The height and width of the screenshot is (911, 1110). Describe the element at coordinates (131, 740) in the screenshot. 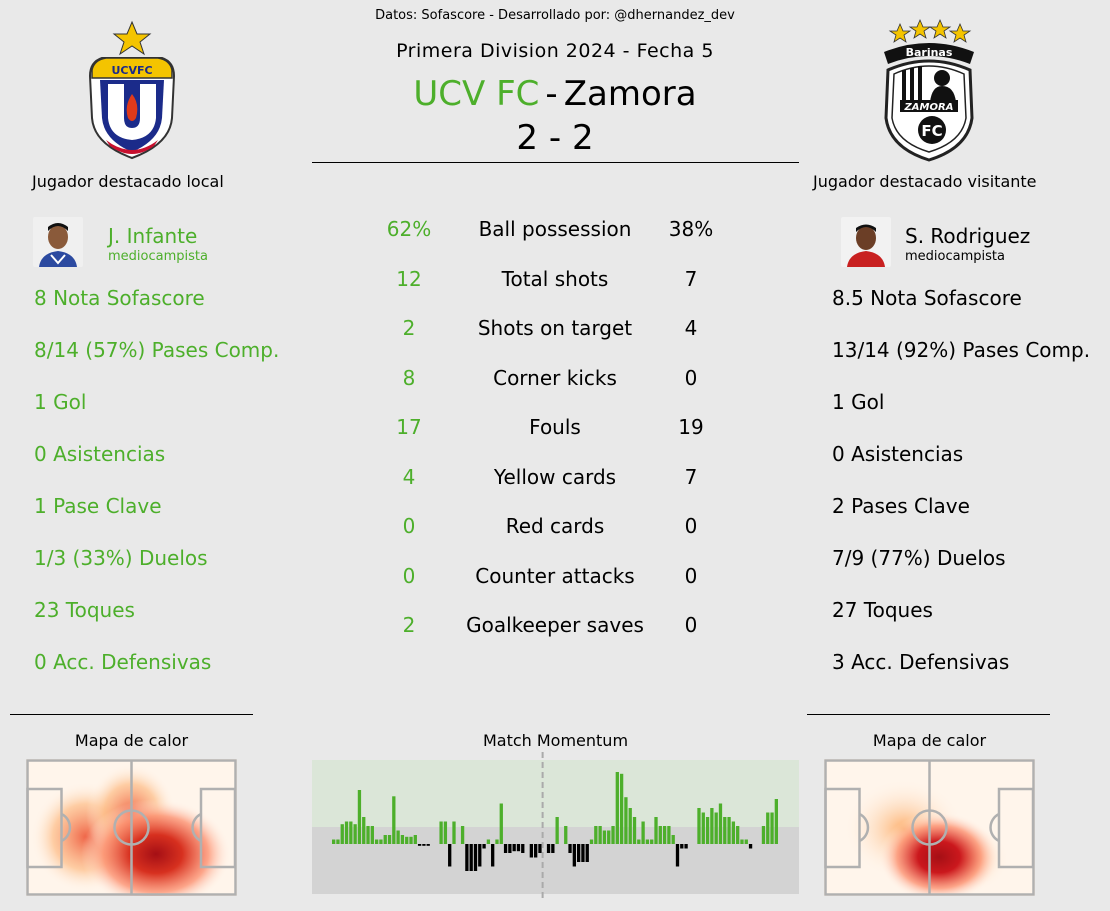

I see `home-heatmap-label: Mapa de calor` at that location.